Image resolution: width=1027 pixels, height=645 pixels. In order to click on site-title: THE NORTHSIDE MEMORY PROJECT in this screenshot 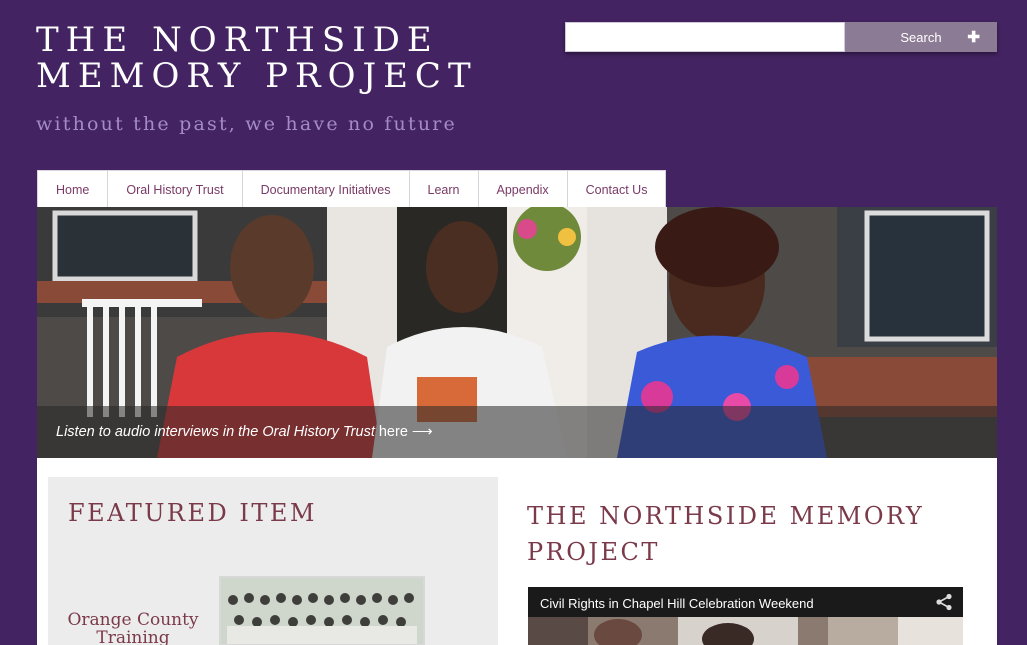, I will do `click(257, 58)`.